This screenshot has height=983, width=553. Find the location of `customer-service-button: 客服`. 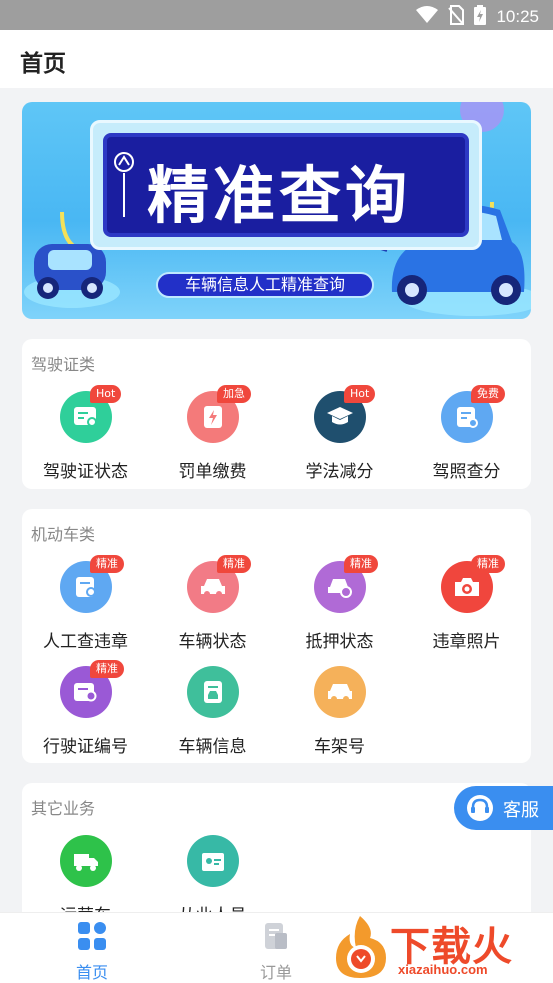

customer-service-button: 客服 is located at coordinates (503, 808).